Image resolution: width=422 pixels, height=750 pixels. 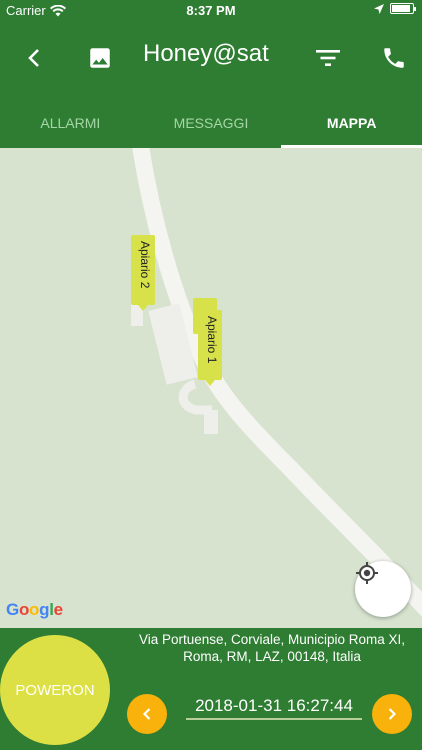 I want to click on app-bar: Honey@sat, so click(x=211, y=60).